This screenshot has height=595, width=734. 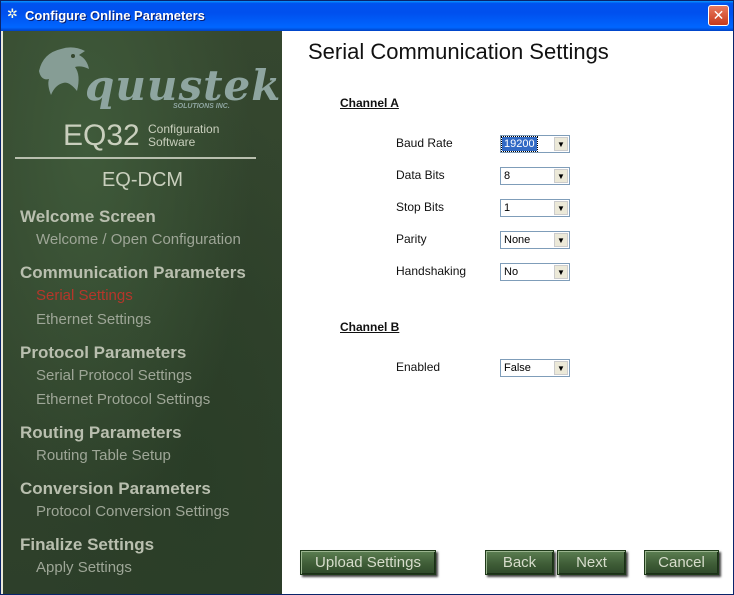 I want to click on stop-bits-label: Stop Bits, so click(x=420, y=207).